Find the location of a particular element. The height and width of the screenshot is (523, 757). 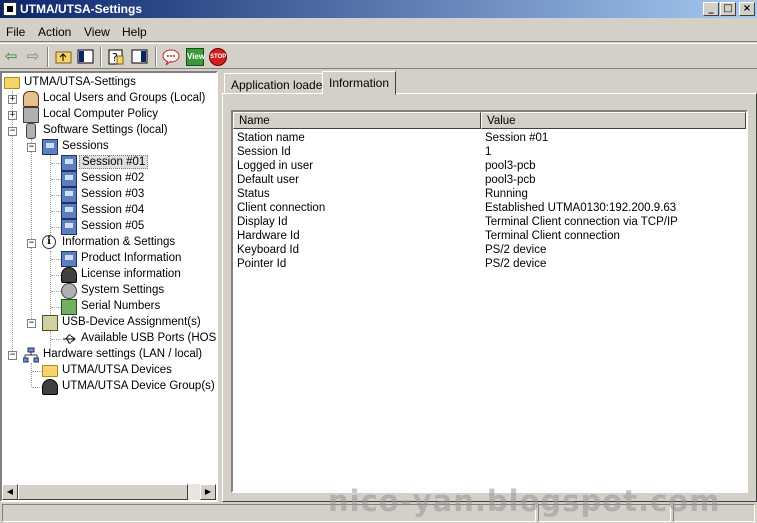

up-folder-icon is located at coordinates (64, 57).